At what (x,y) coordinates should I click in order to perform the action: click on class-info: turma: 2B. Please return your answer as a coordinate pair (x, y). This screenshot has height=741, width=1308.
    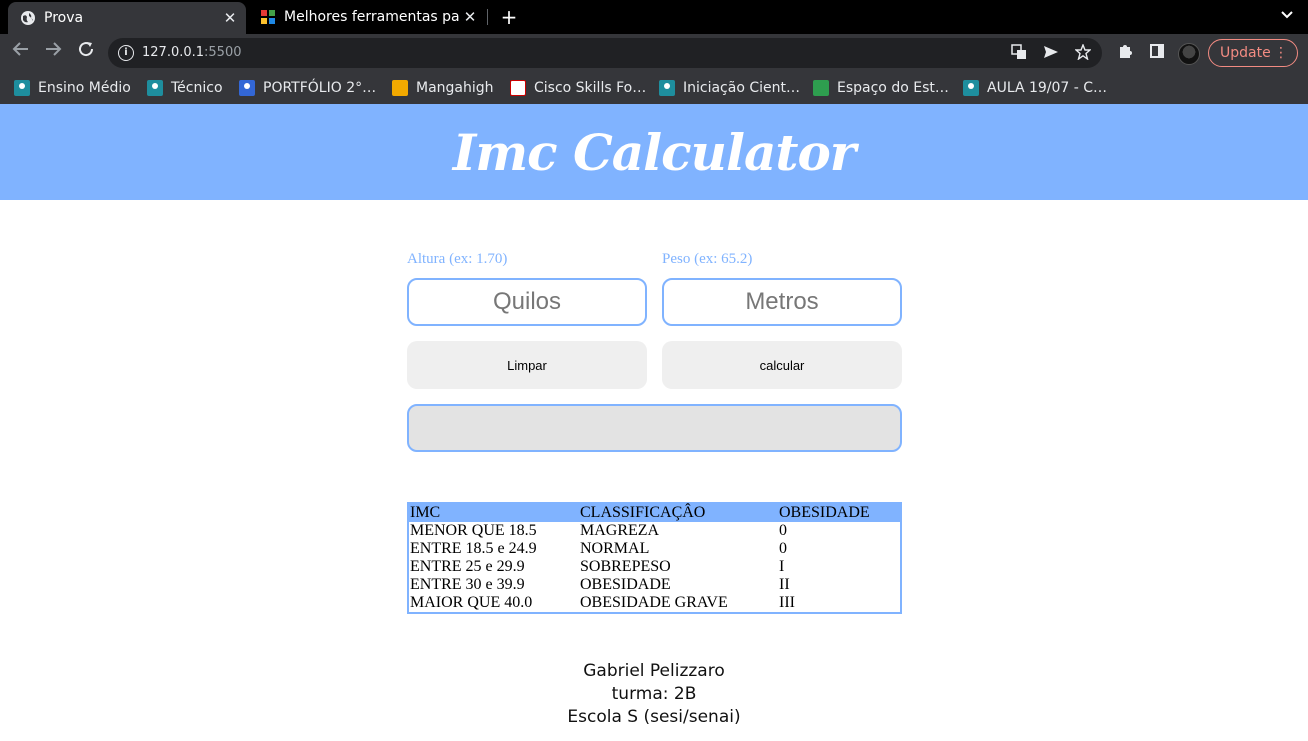
    Looking at the image, I should click on (654, 694).